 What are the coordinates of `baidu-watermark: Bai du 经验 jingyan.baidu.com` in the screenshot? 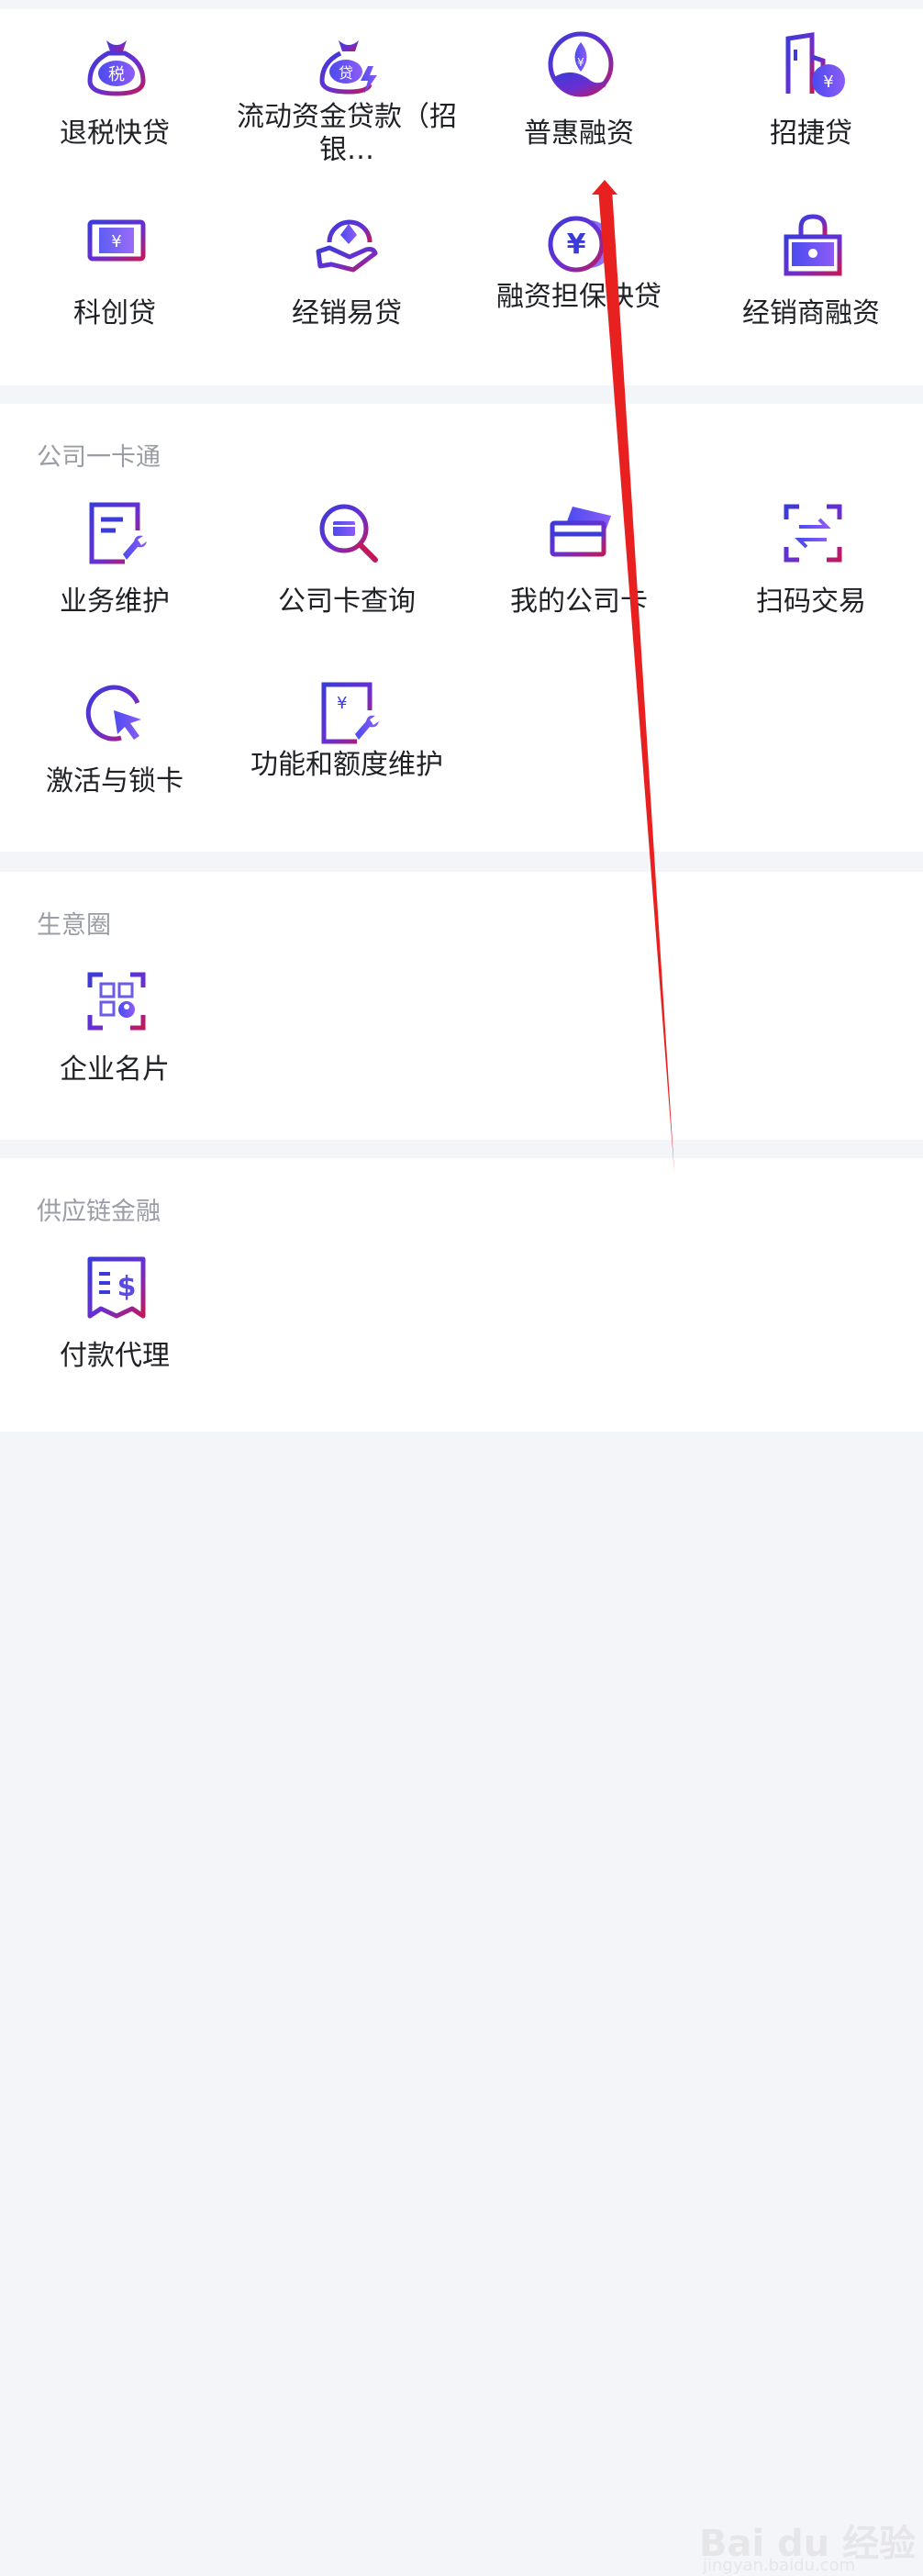 It's located at (807, 2539).